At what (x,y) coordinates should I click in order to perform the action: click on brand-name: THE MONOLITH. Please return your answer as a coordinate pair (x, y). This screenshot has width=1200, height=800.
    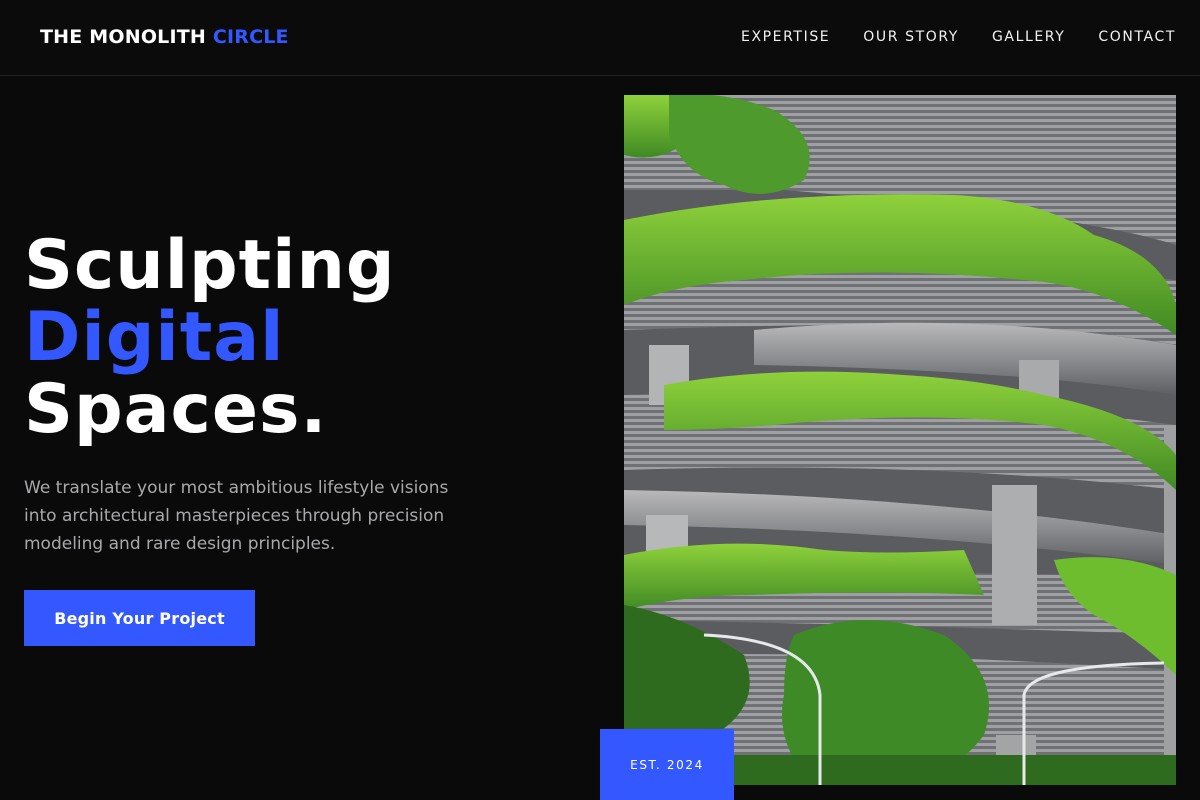
    Looking at the image, I should click on (123, 37).